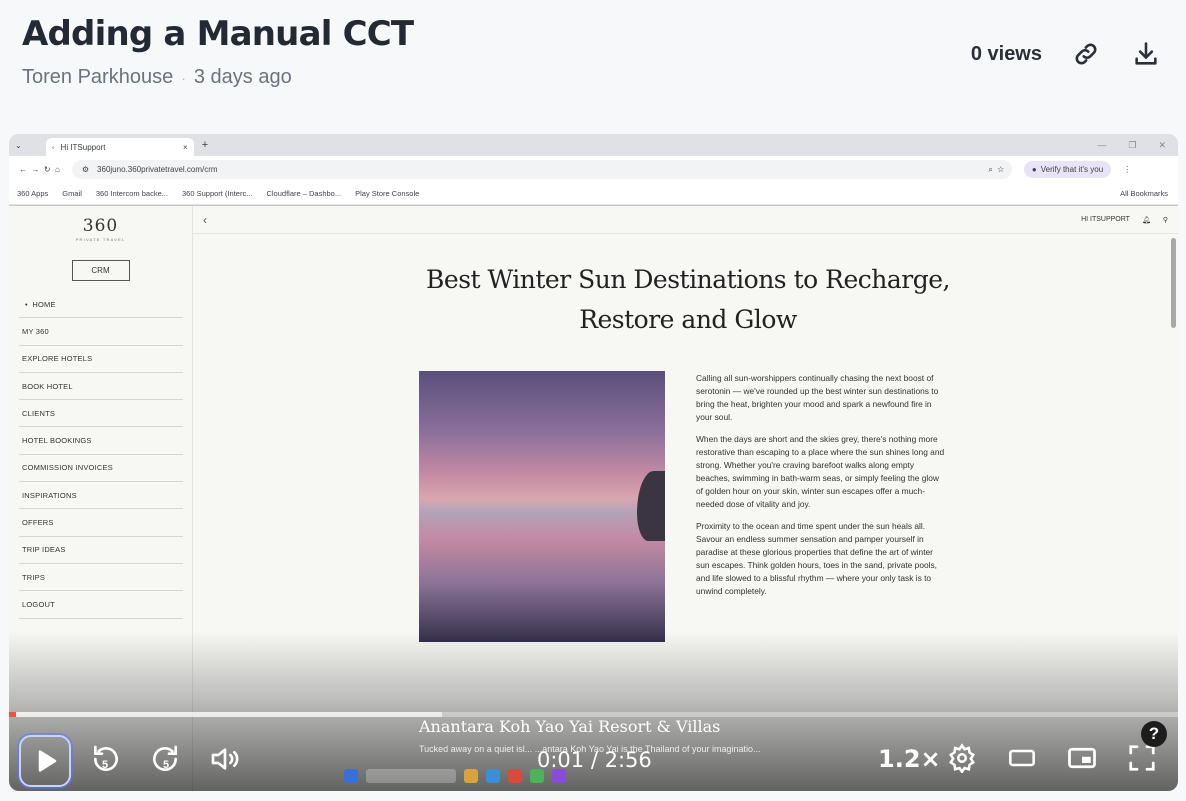 The image size is (1186, 801). I want to click on rewind-5-button: 5, so click(106, 759).